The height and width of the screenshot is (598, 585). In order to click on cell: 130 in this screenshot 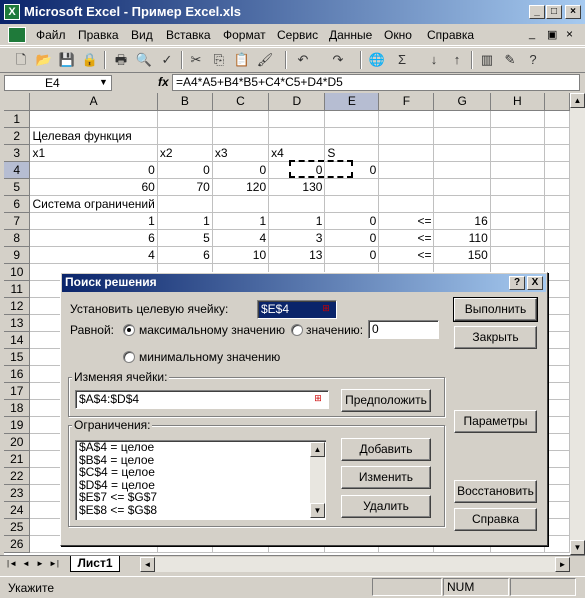, I will do `click(297, 187)`.